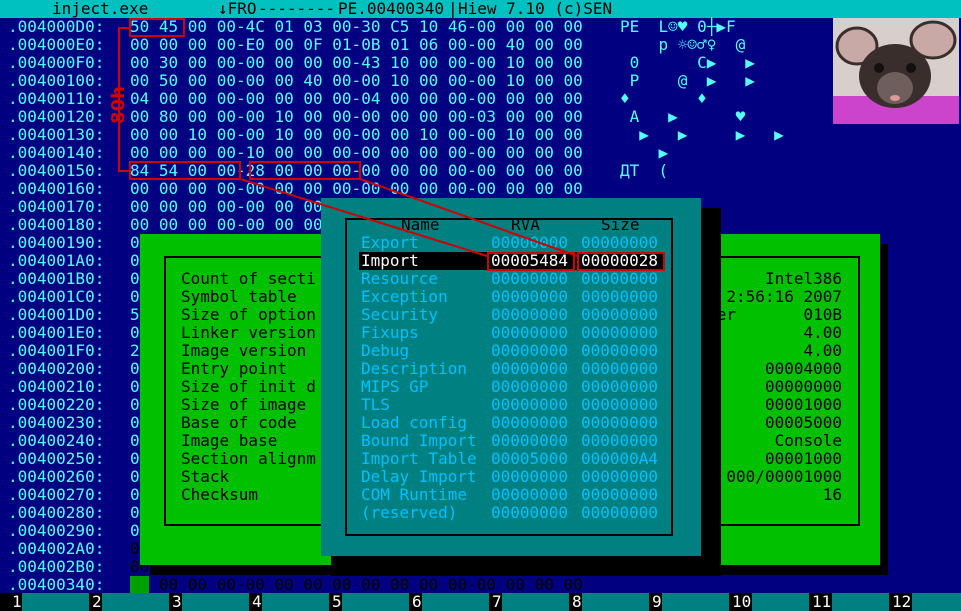 This screenshot has height=611, width=961. I want to click on function-key-9: 9, so click(692, 602).